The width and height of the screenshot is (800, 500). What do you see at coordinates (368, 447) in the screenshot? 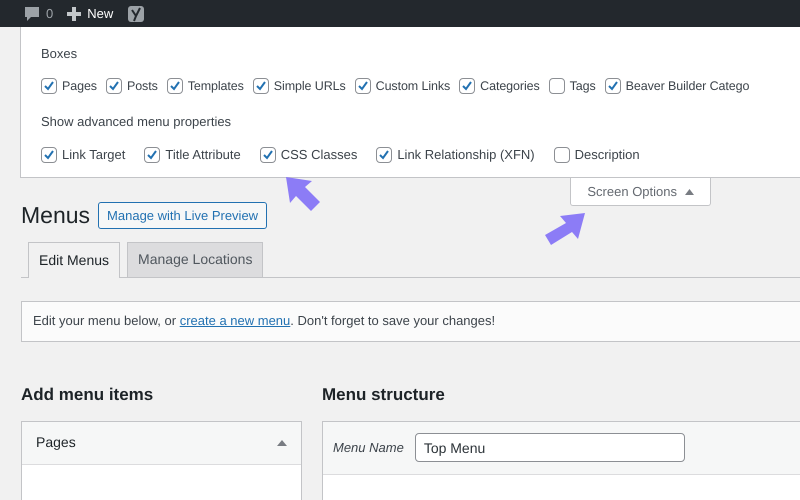
I see `menu-name-label: Menu Name` at bounding box center [368, 447].